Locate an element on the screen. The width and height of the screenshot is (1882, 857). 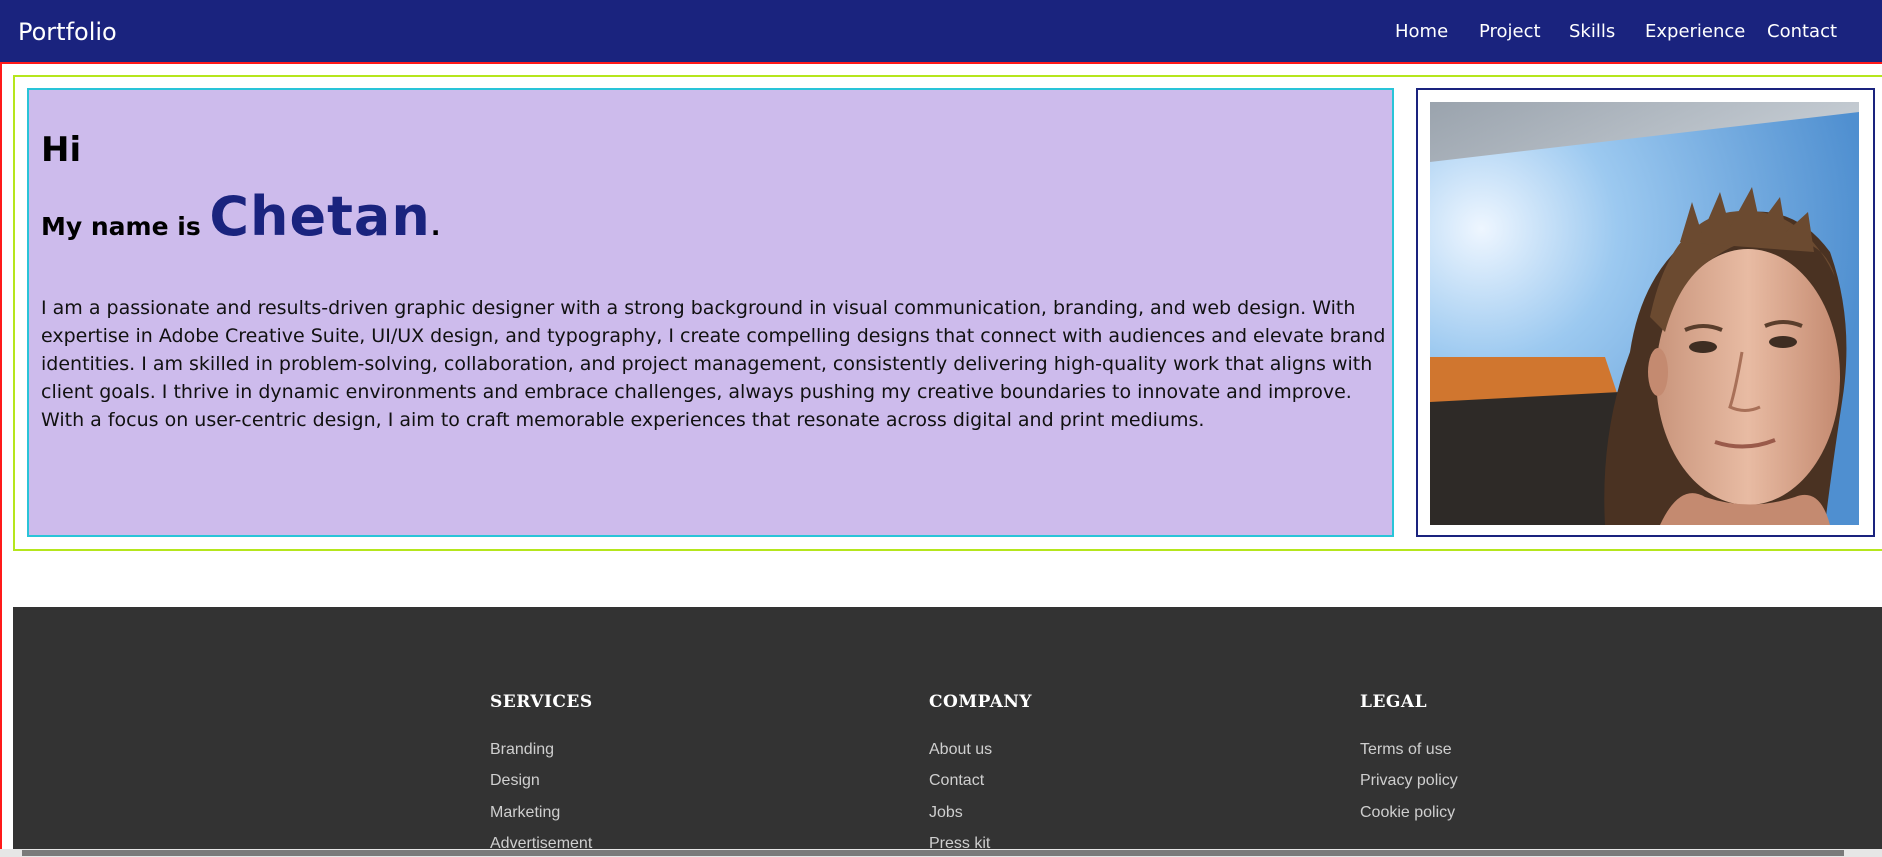
name-heading: My name is Chetan. is located at coordinates (241, 217).